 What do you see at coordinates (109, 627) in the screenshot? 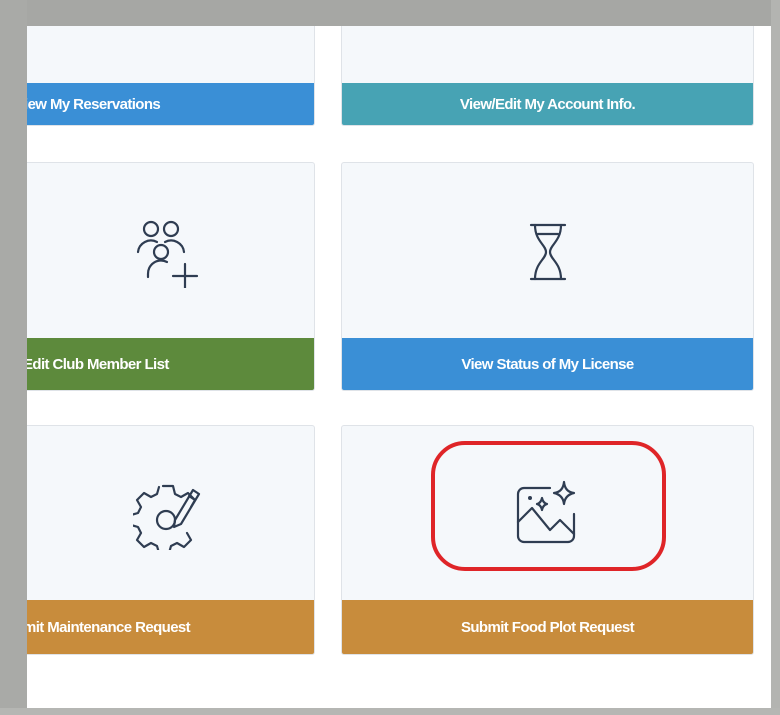
I see `tile-maintenance-request-label: mit Maintenance Request` at bounding box center [109, 627].